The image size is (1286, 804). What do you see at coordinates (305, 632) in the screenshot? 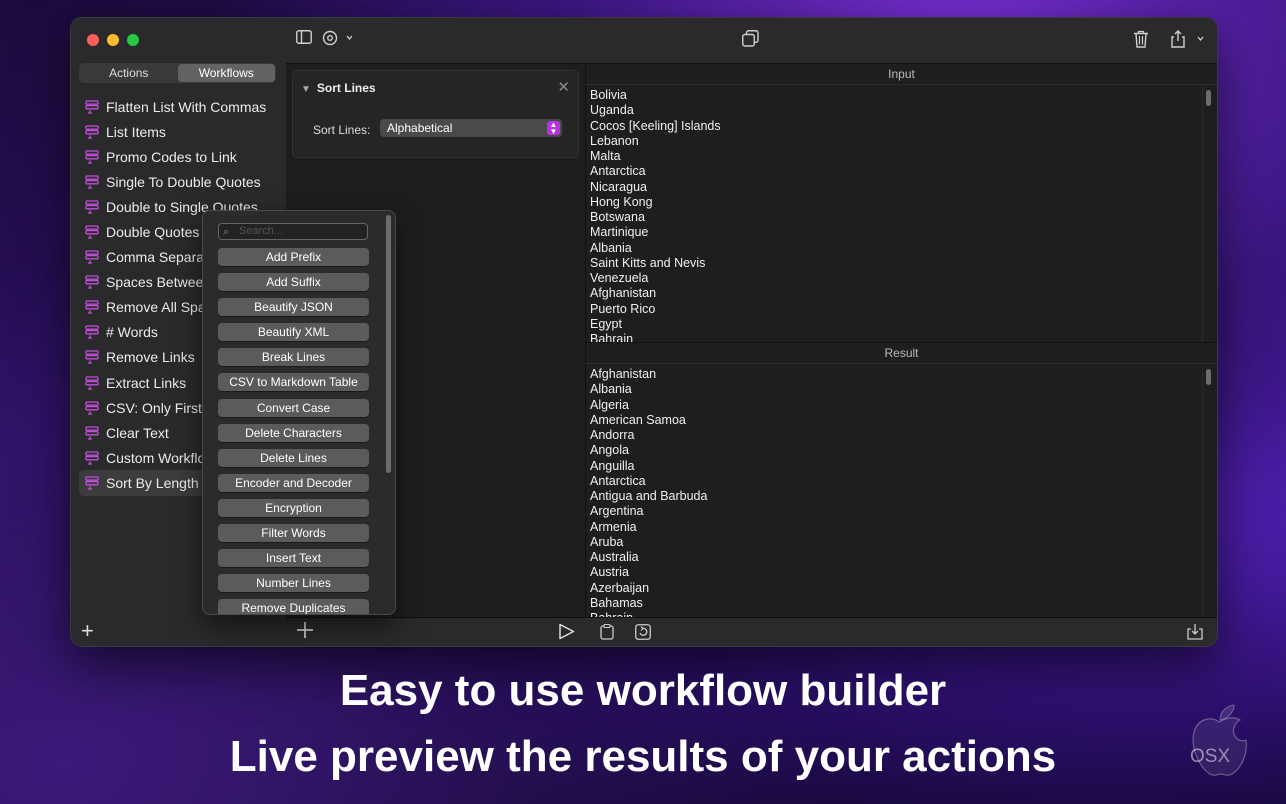
I see `add-action-button` at bounding box center [305, 632].